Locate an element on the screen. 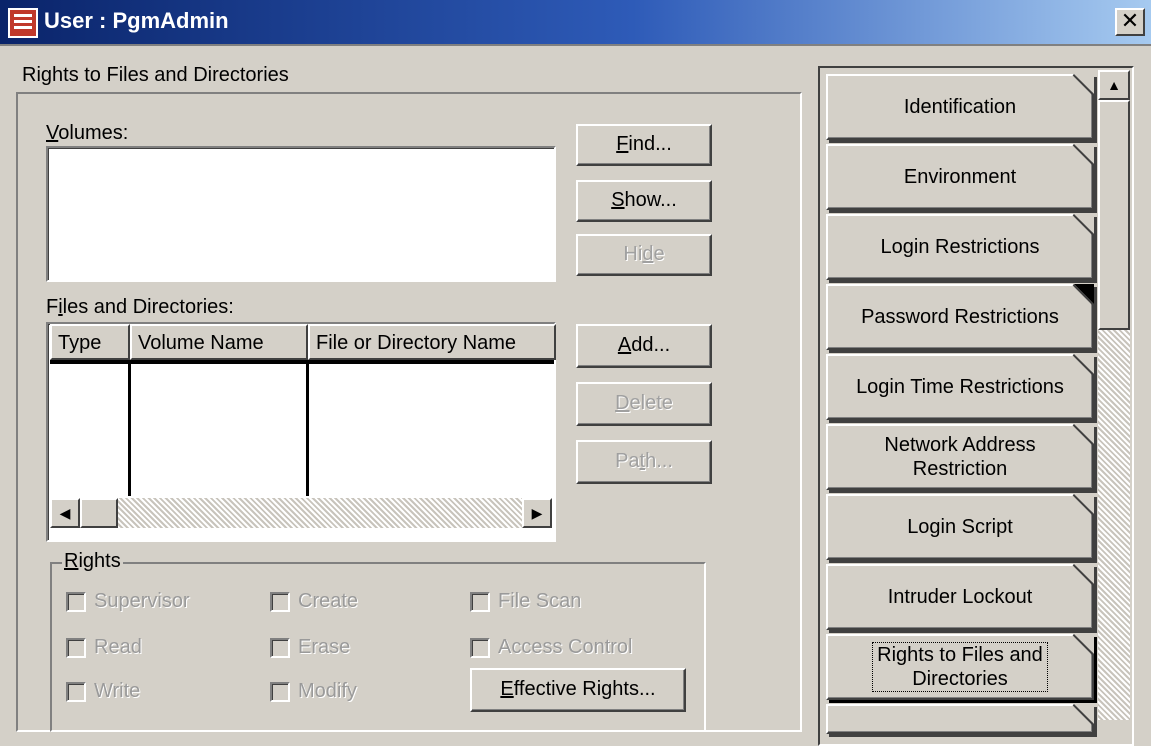 The image size is (1151, 746). files-label: Files and Directories: is located at coordinates (140, 307).